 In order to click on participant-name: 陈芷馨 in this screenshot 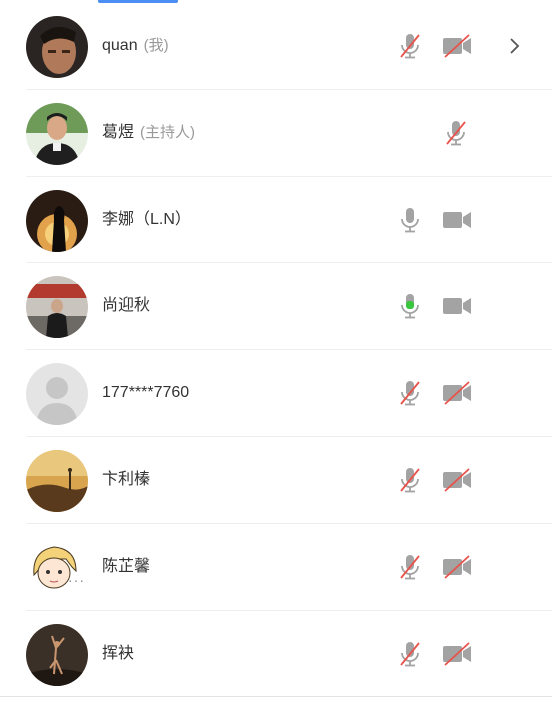, I will do `click(126, 566)`.